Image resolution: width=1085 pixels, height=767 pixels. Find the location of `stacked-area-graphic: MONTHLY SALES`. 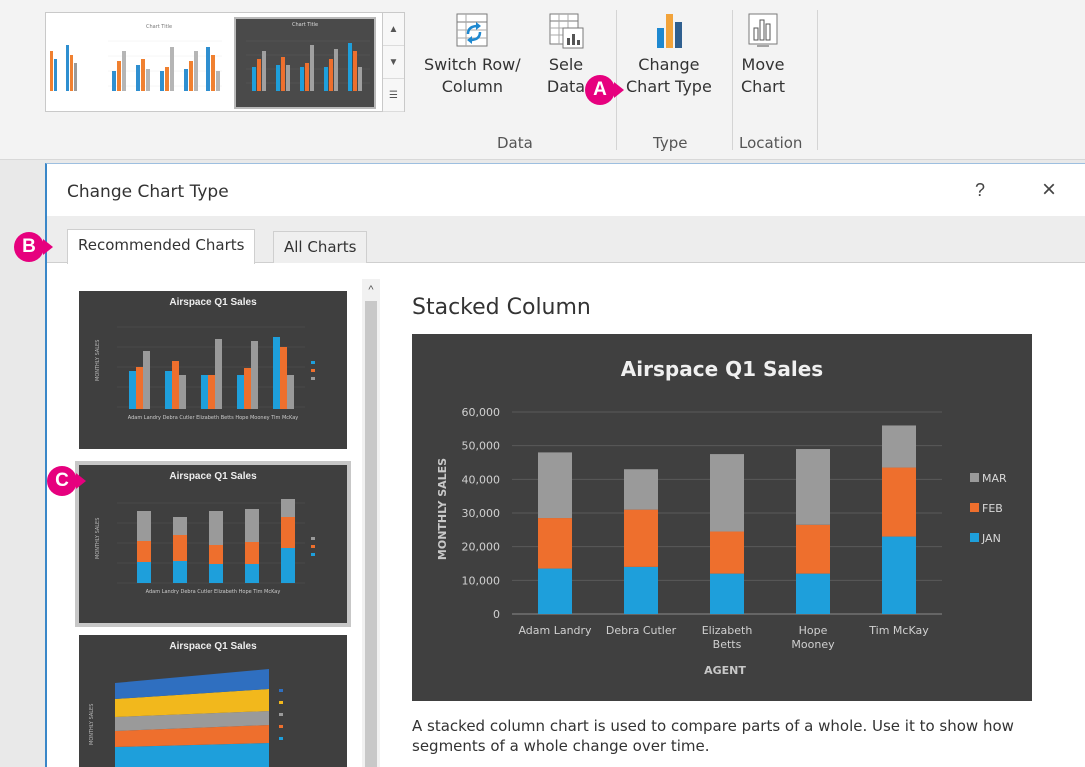

stacked-area-graphic: MONTHLY SALES is located at coordinates (186, 718).